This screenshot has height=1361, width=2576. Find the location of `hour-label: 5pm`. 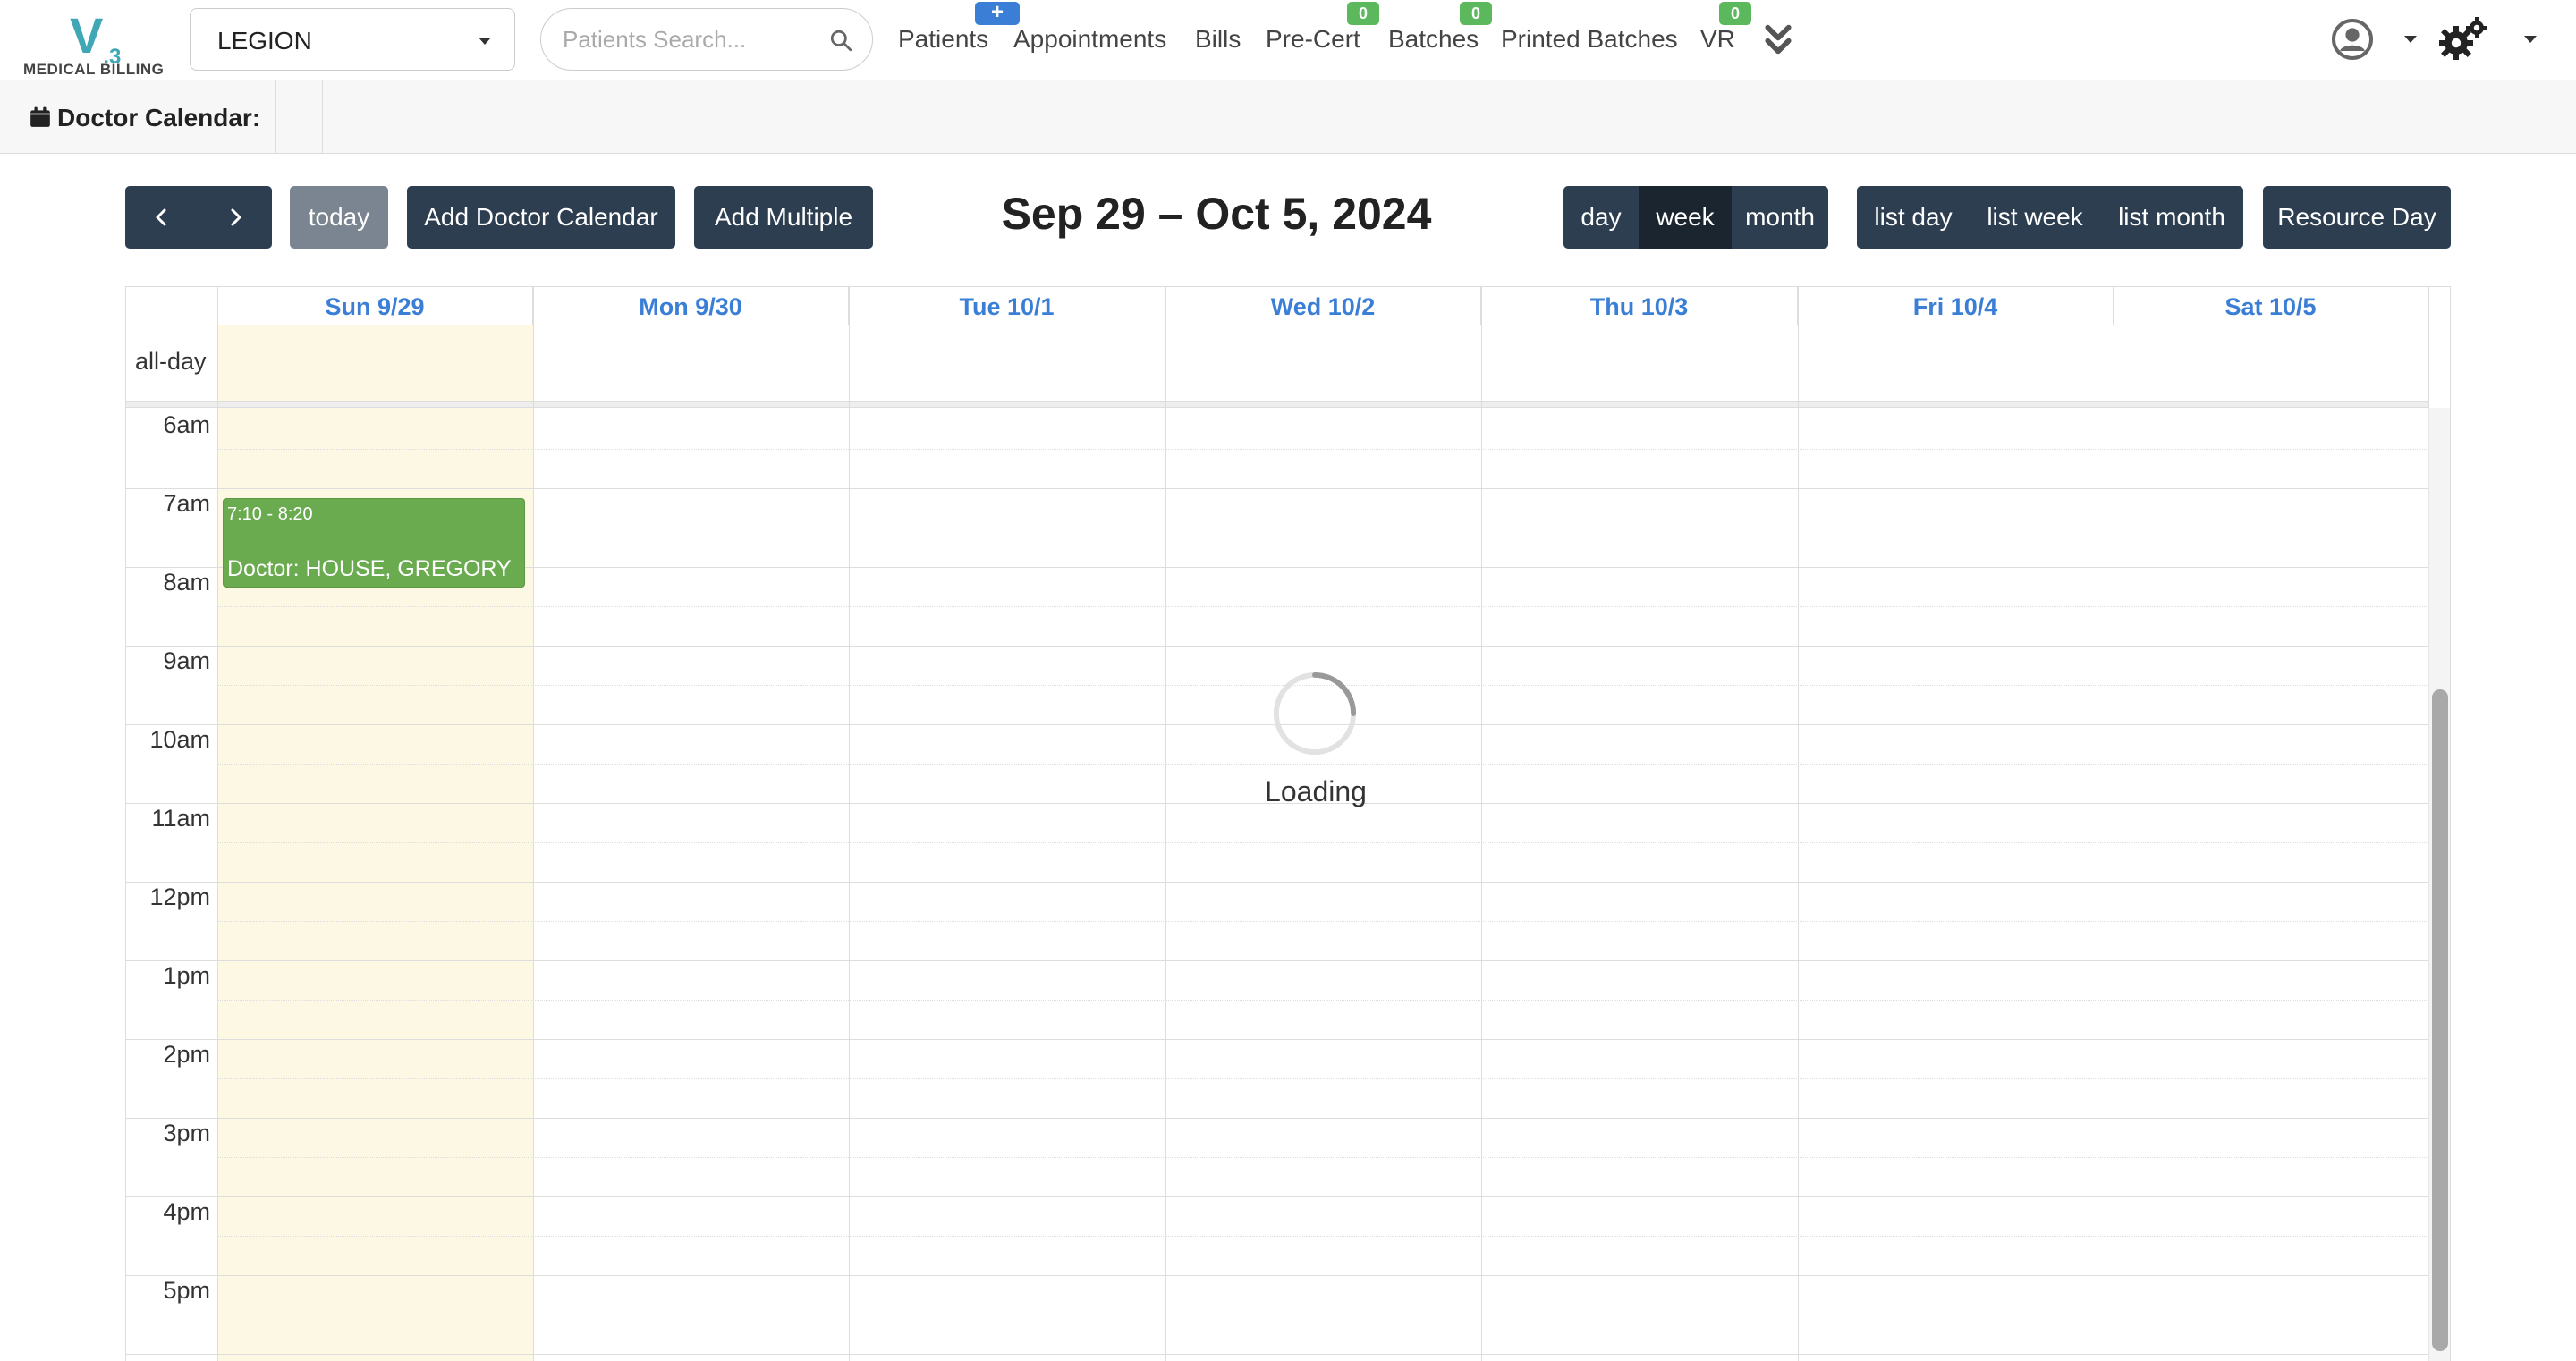

hour-label: 5pm is located at coordinates (186, 1290).